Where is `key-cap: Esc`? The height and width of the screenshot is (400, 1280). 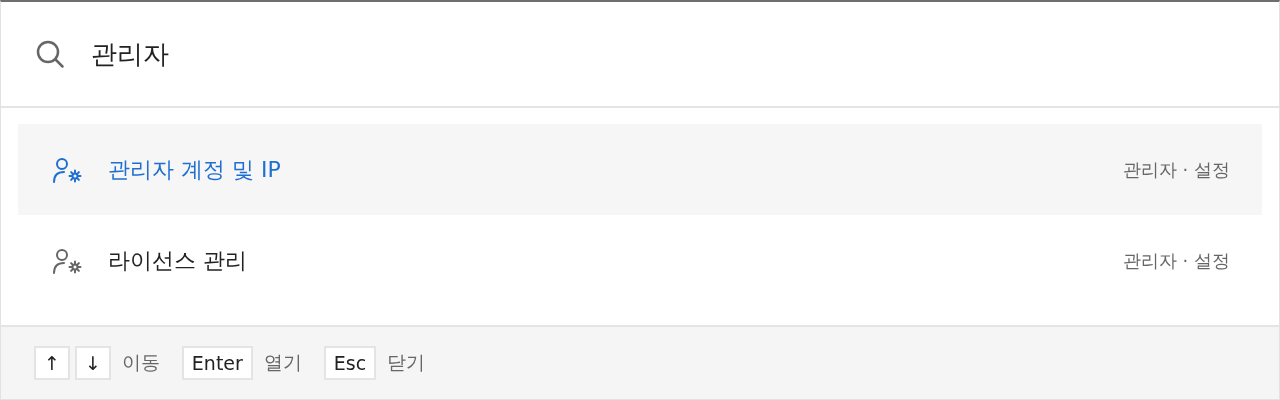 key-cap: Esc is located at coordinates (350, 363).